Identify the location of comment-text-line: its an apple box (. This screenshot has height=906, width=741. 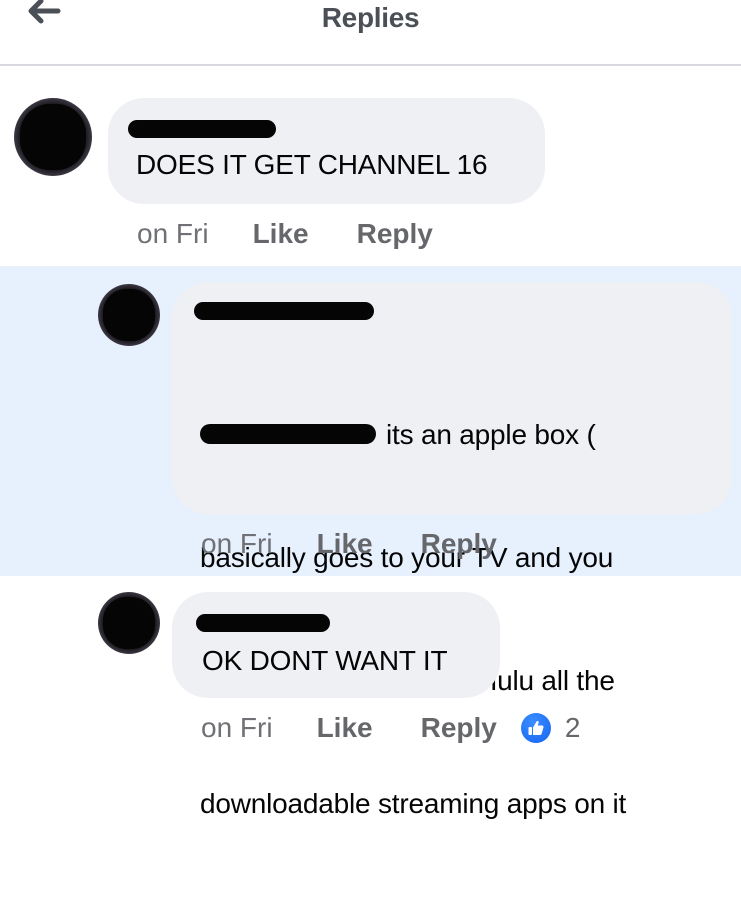
(491, 434).